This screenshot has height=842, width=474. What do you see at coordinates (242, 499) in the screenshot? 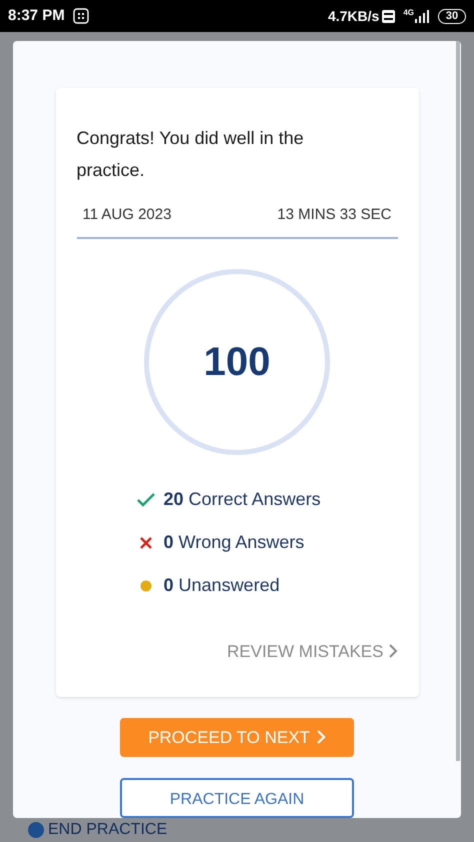
I see `stat-text: 20 Correct Answers` at bounding box center [242, 499].